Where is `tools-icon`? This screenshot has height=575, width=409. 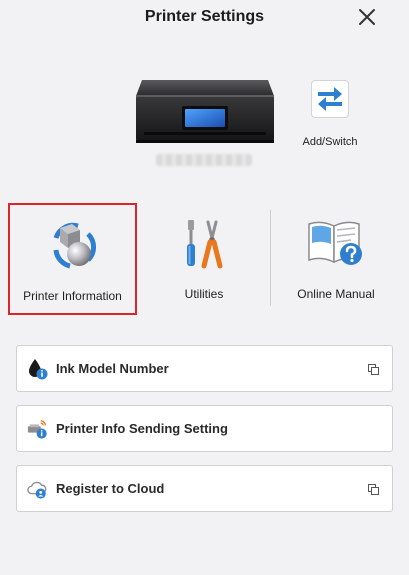 tools-icon is located at coordinates (205, 244).